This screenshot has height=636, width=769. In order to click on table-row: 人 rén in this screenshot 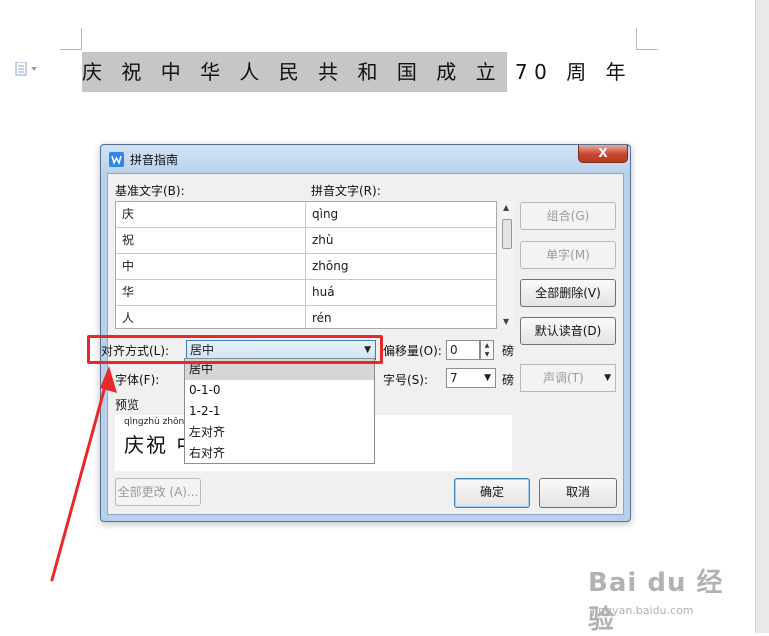, I will do `click(306, 317)`.